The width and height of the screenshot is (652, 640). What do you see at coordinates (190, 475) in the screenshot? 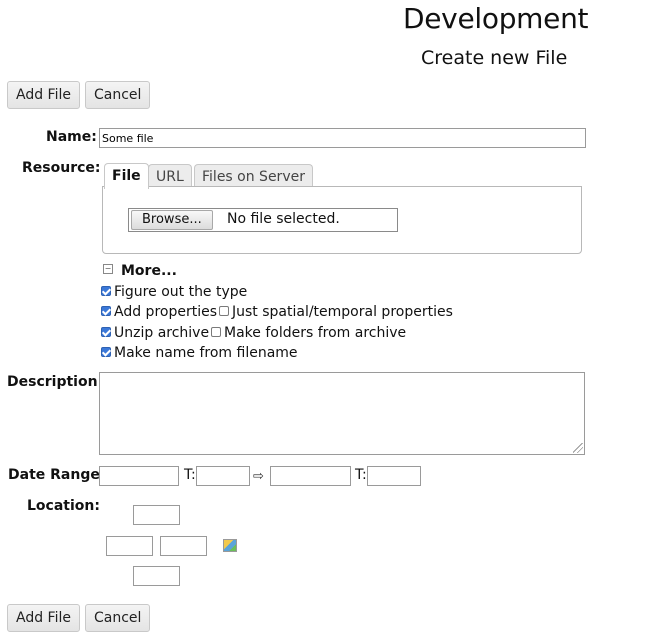
I see `from-time-label: T:` at bounding box center [190, 475].